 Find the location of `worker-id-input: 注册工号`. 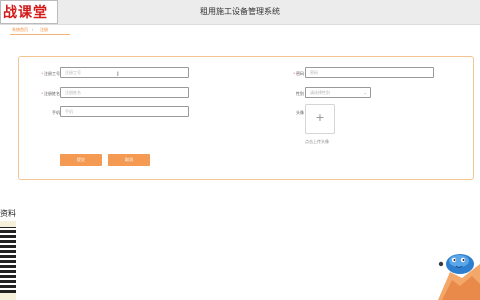

worker-id-input: 注册工号 is located at coordinates (124, 72).